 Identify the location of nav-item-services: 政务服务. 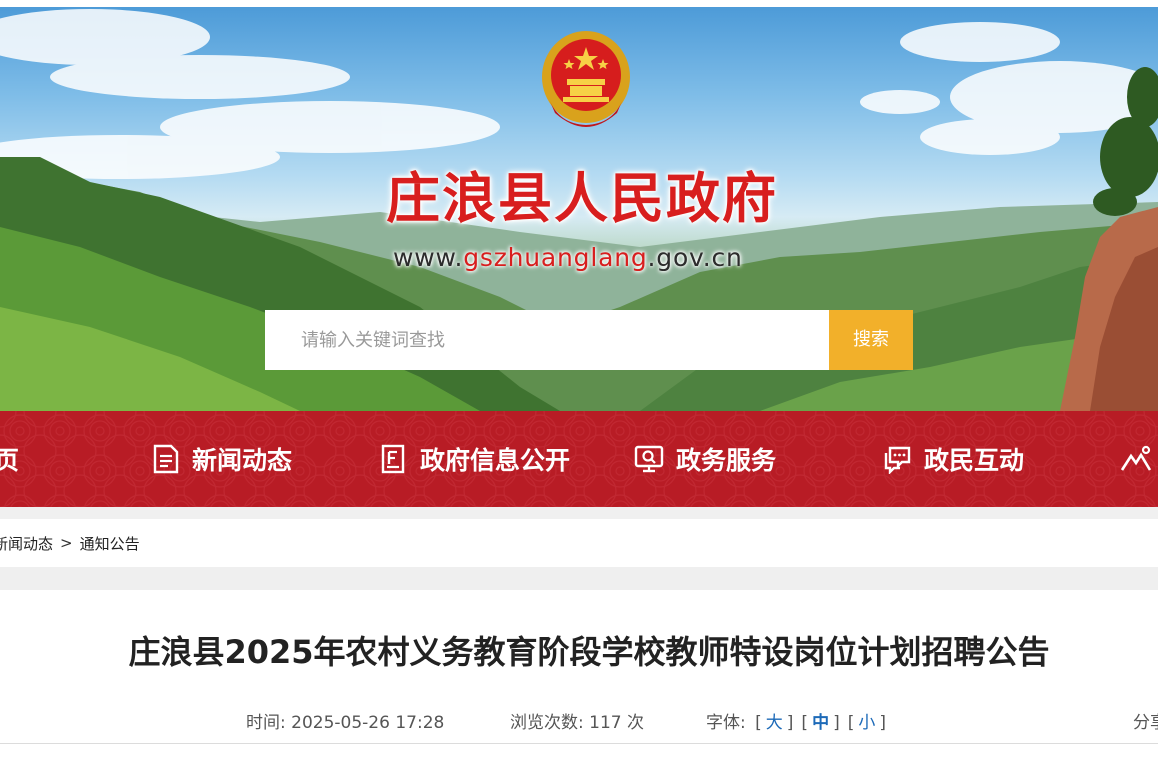
(705, 459).